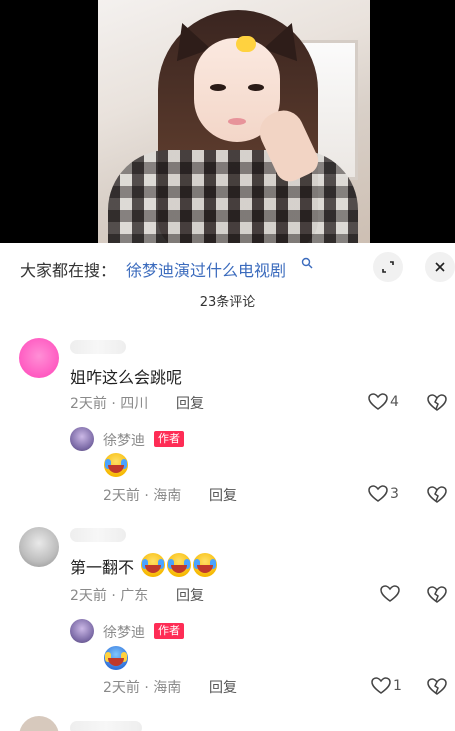 This screenshot has width=455, height=731. I want to click on like-button: 4, so click(383, 402).